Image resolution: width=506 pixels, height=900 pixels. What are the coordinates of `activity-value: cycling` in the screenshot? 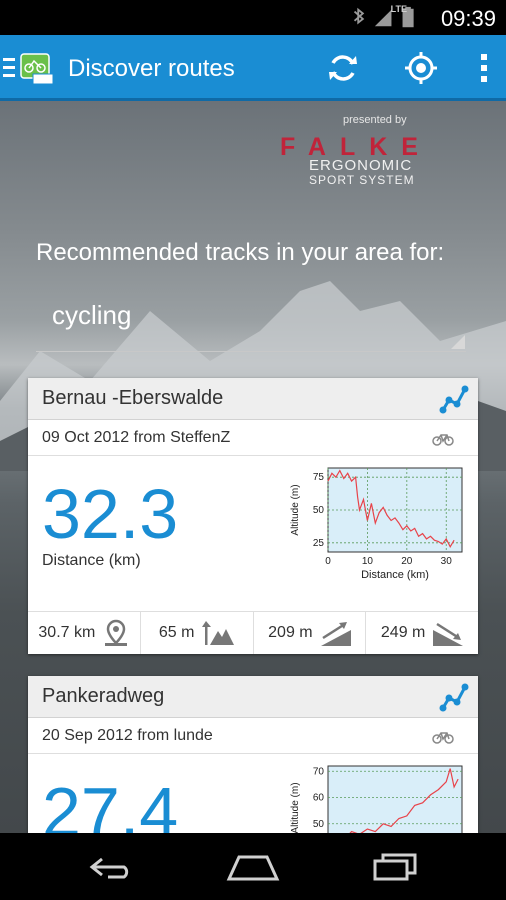 It's located at (92, 315).